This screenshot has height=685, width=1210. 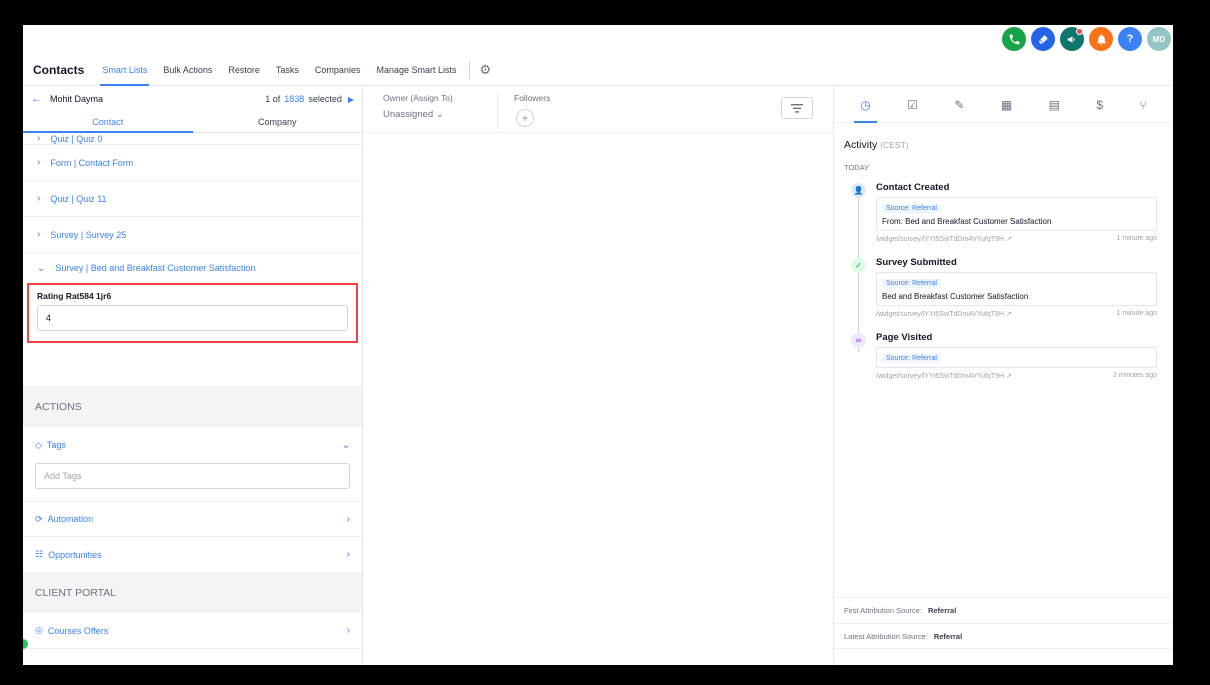 What do you see at coordinates (1101, 39) in the screenshot?
I see `bell-icon` at bounding box center [1101, 39].